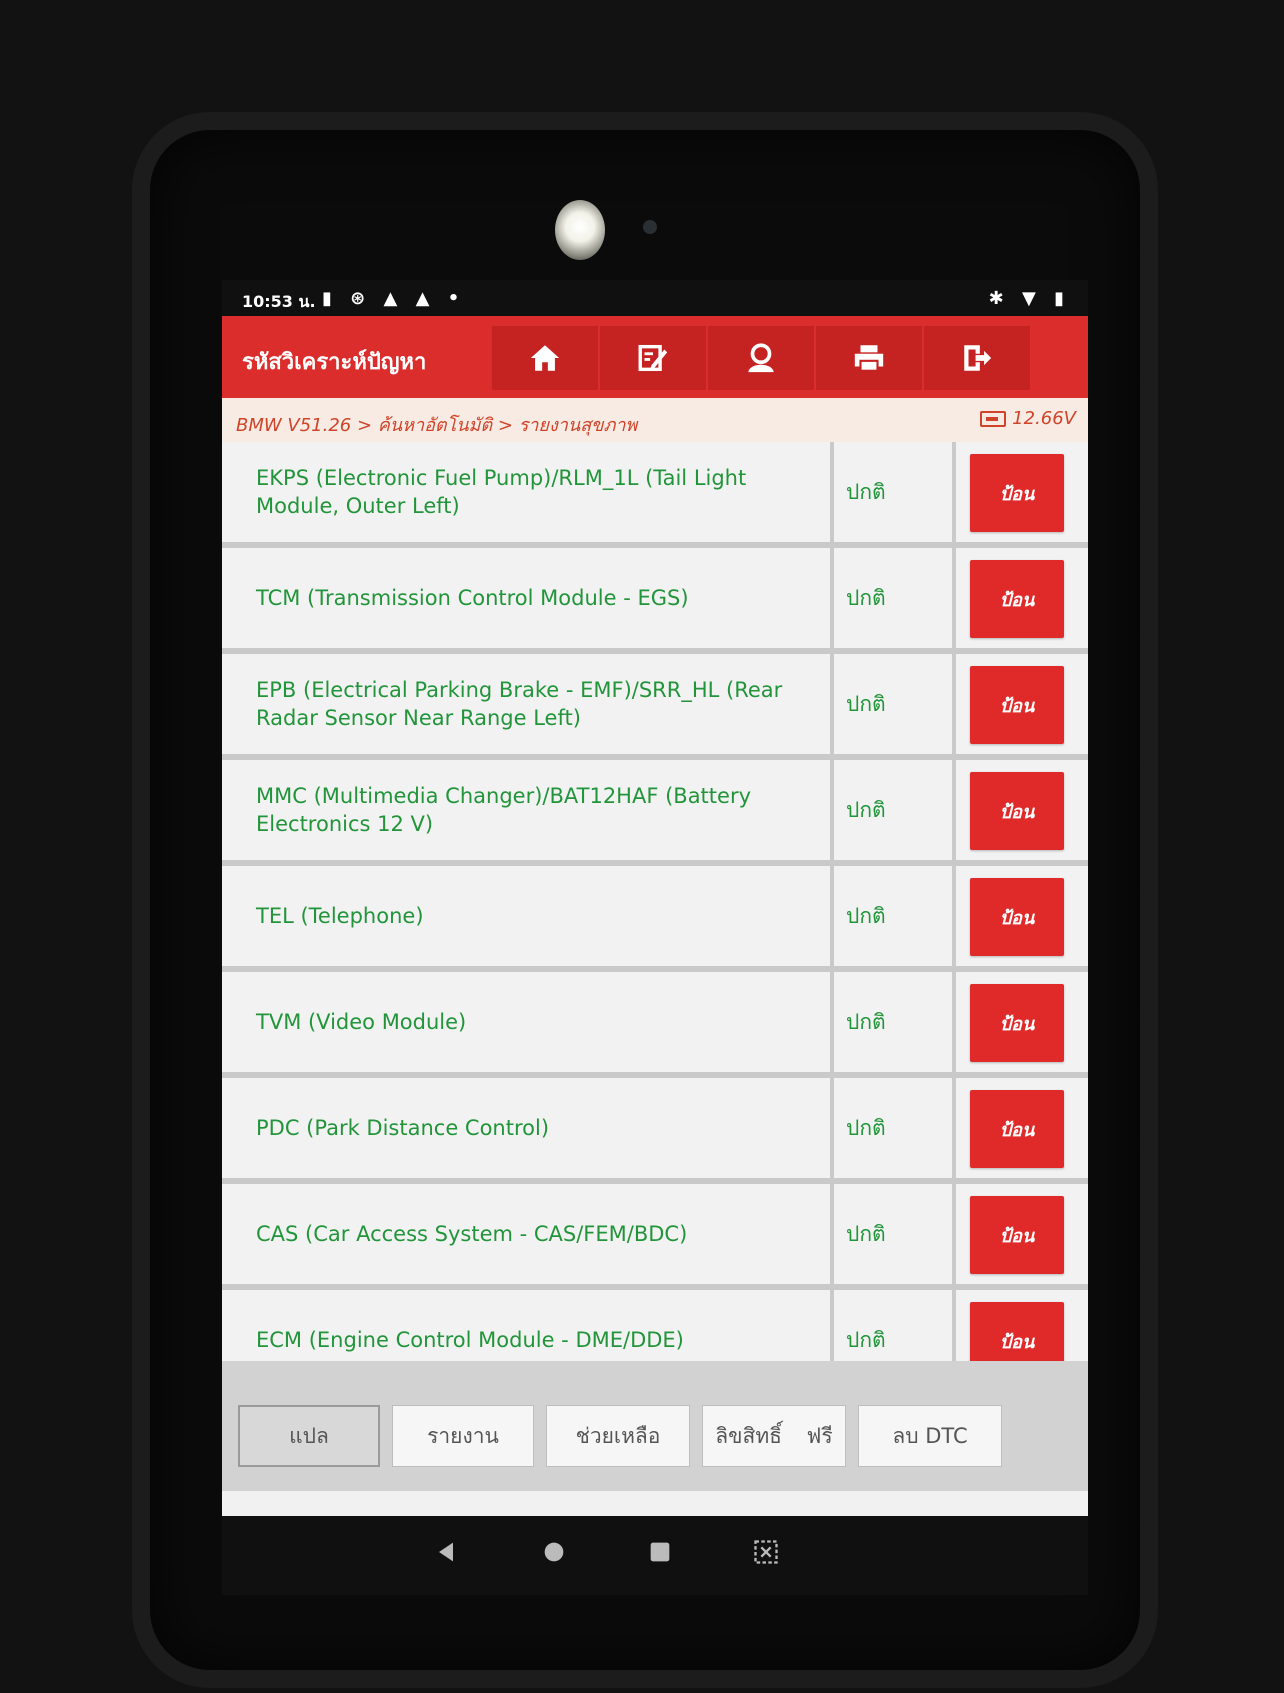  I want to click on module-name: TCM (Transmission Control Module - EGS), so click(528, 598).